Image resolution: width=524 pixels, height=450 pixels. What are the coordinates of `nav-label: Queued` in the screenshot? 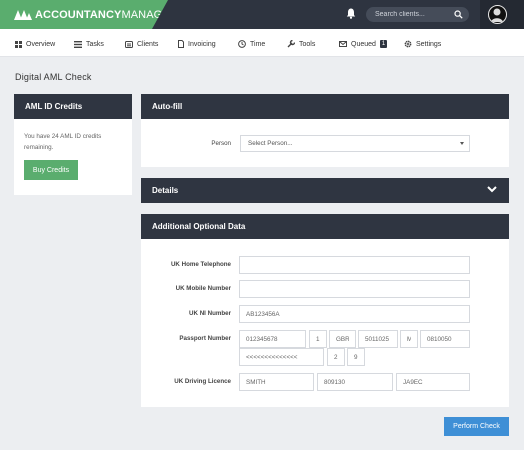 It's located at (363, 44).